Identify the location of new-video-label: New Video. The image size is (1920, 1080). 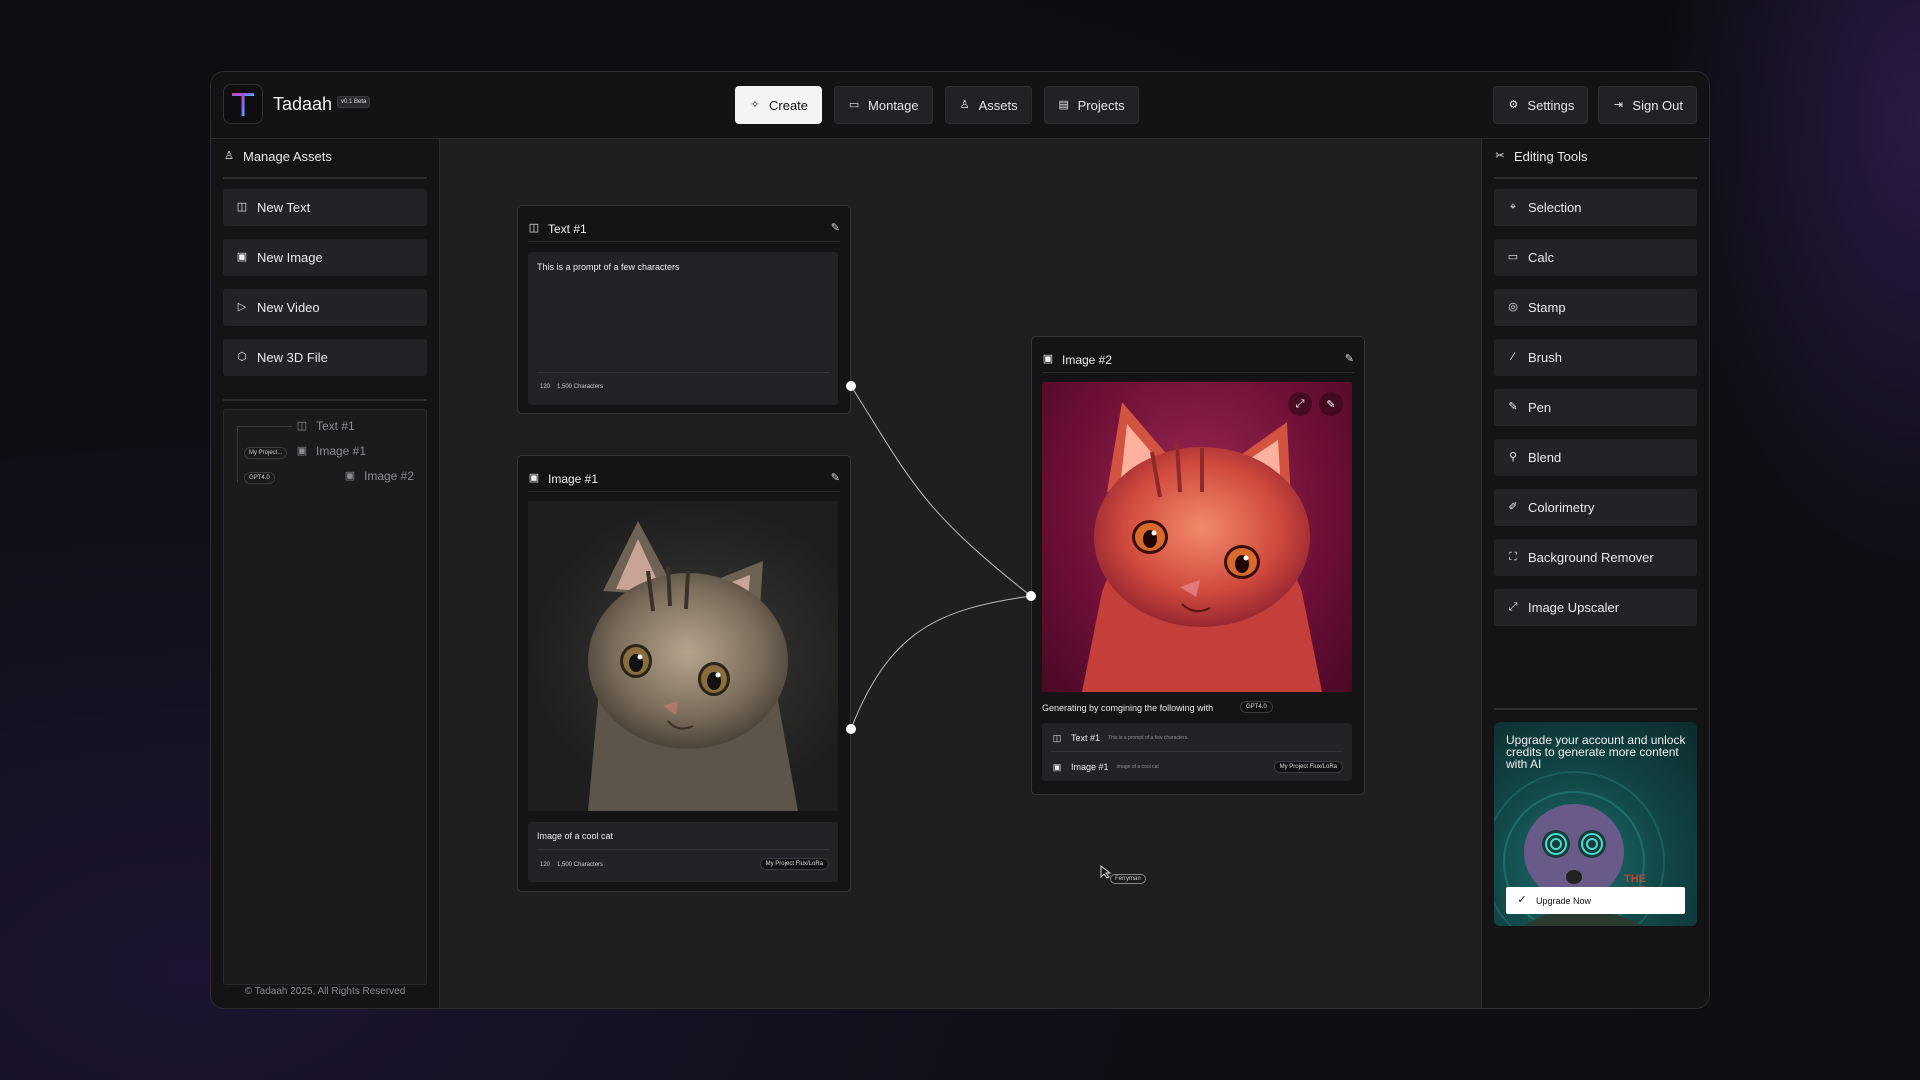
(288, 307).